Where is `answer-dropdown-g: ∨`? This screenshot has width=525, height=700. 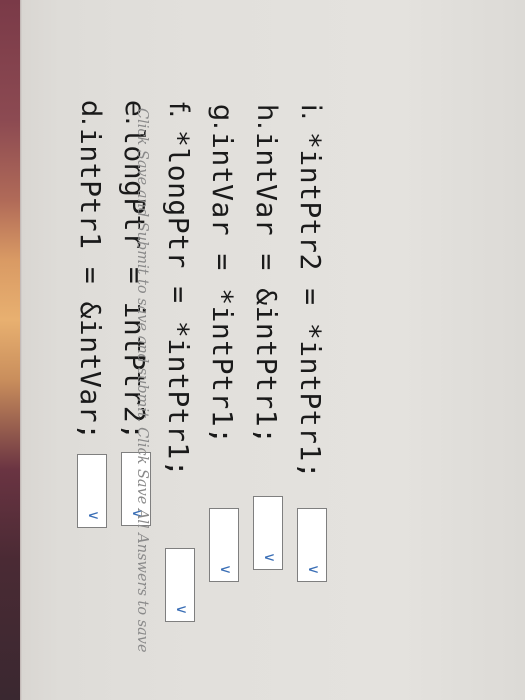
answer-dropdown-g: ∨ is located at coordinates (224, 545).